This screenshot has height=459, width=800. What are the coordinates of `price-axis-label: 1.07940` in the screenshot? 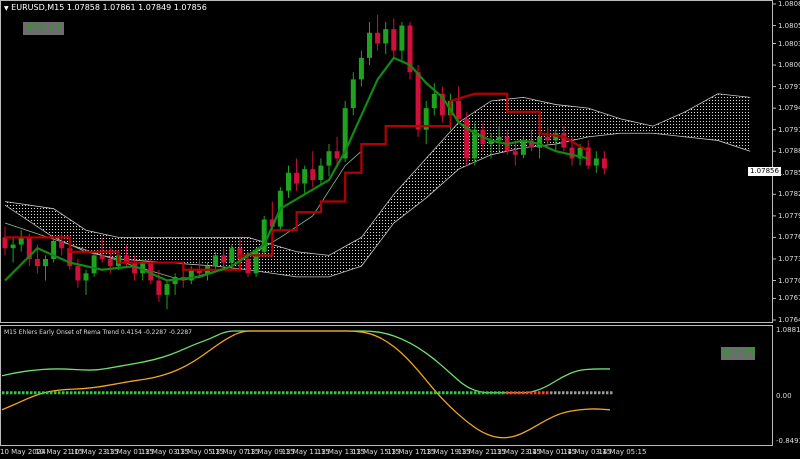 It's located at (789, 108).